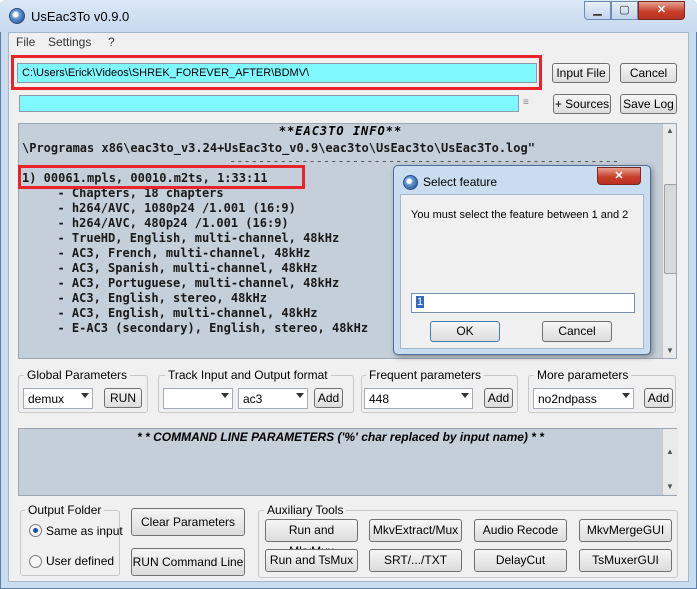 This screenshot has width=697, height=589. What do you see at coordinates (161, 177) in the screenshot?
I see `playlist-highlight` at bounding box center [161, 177].